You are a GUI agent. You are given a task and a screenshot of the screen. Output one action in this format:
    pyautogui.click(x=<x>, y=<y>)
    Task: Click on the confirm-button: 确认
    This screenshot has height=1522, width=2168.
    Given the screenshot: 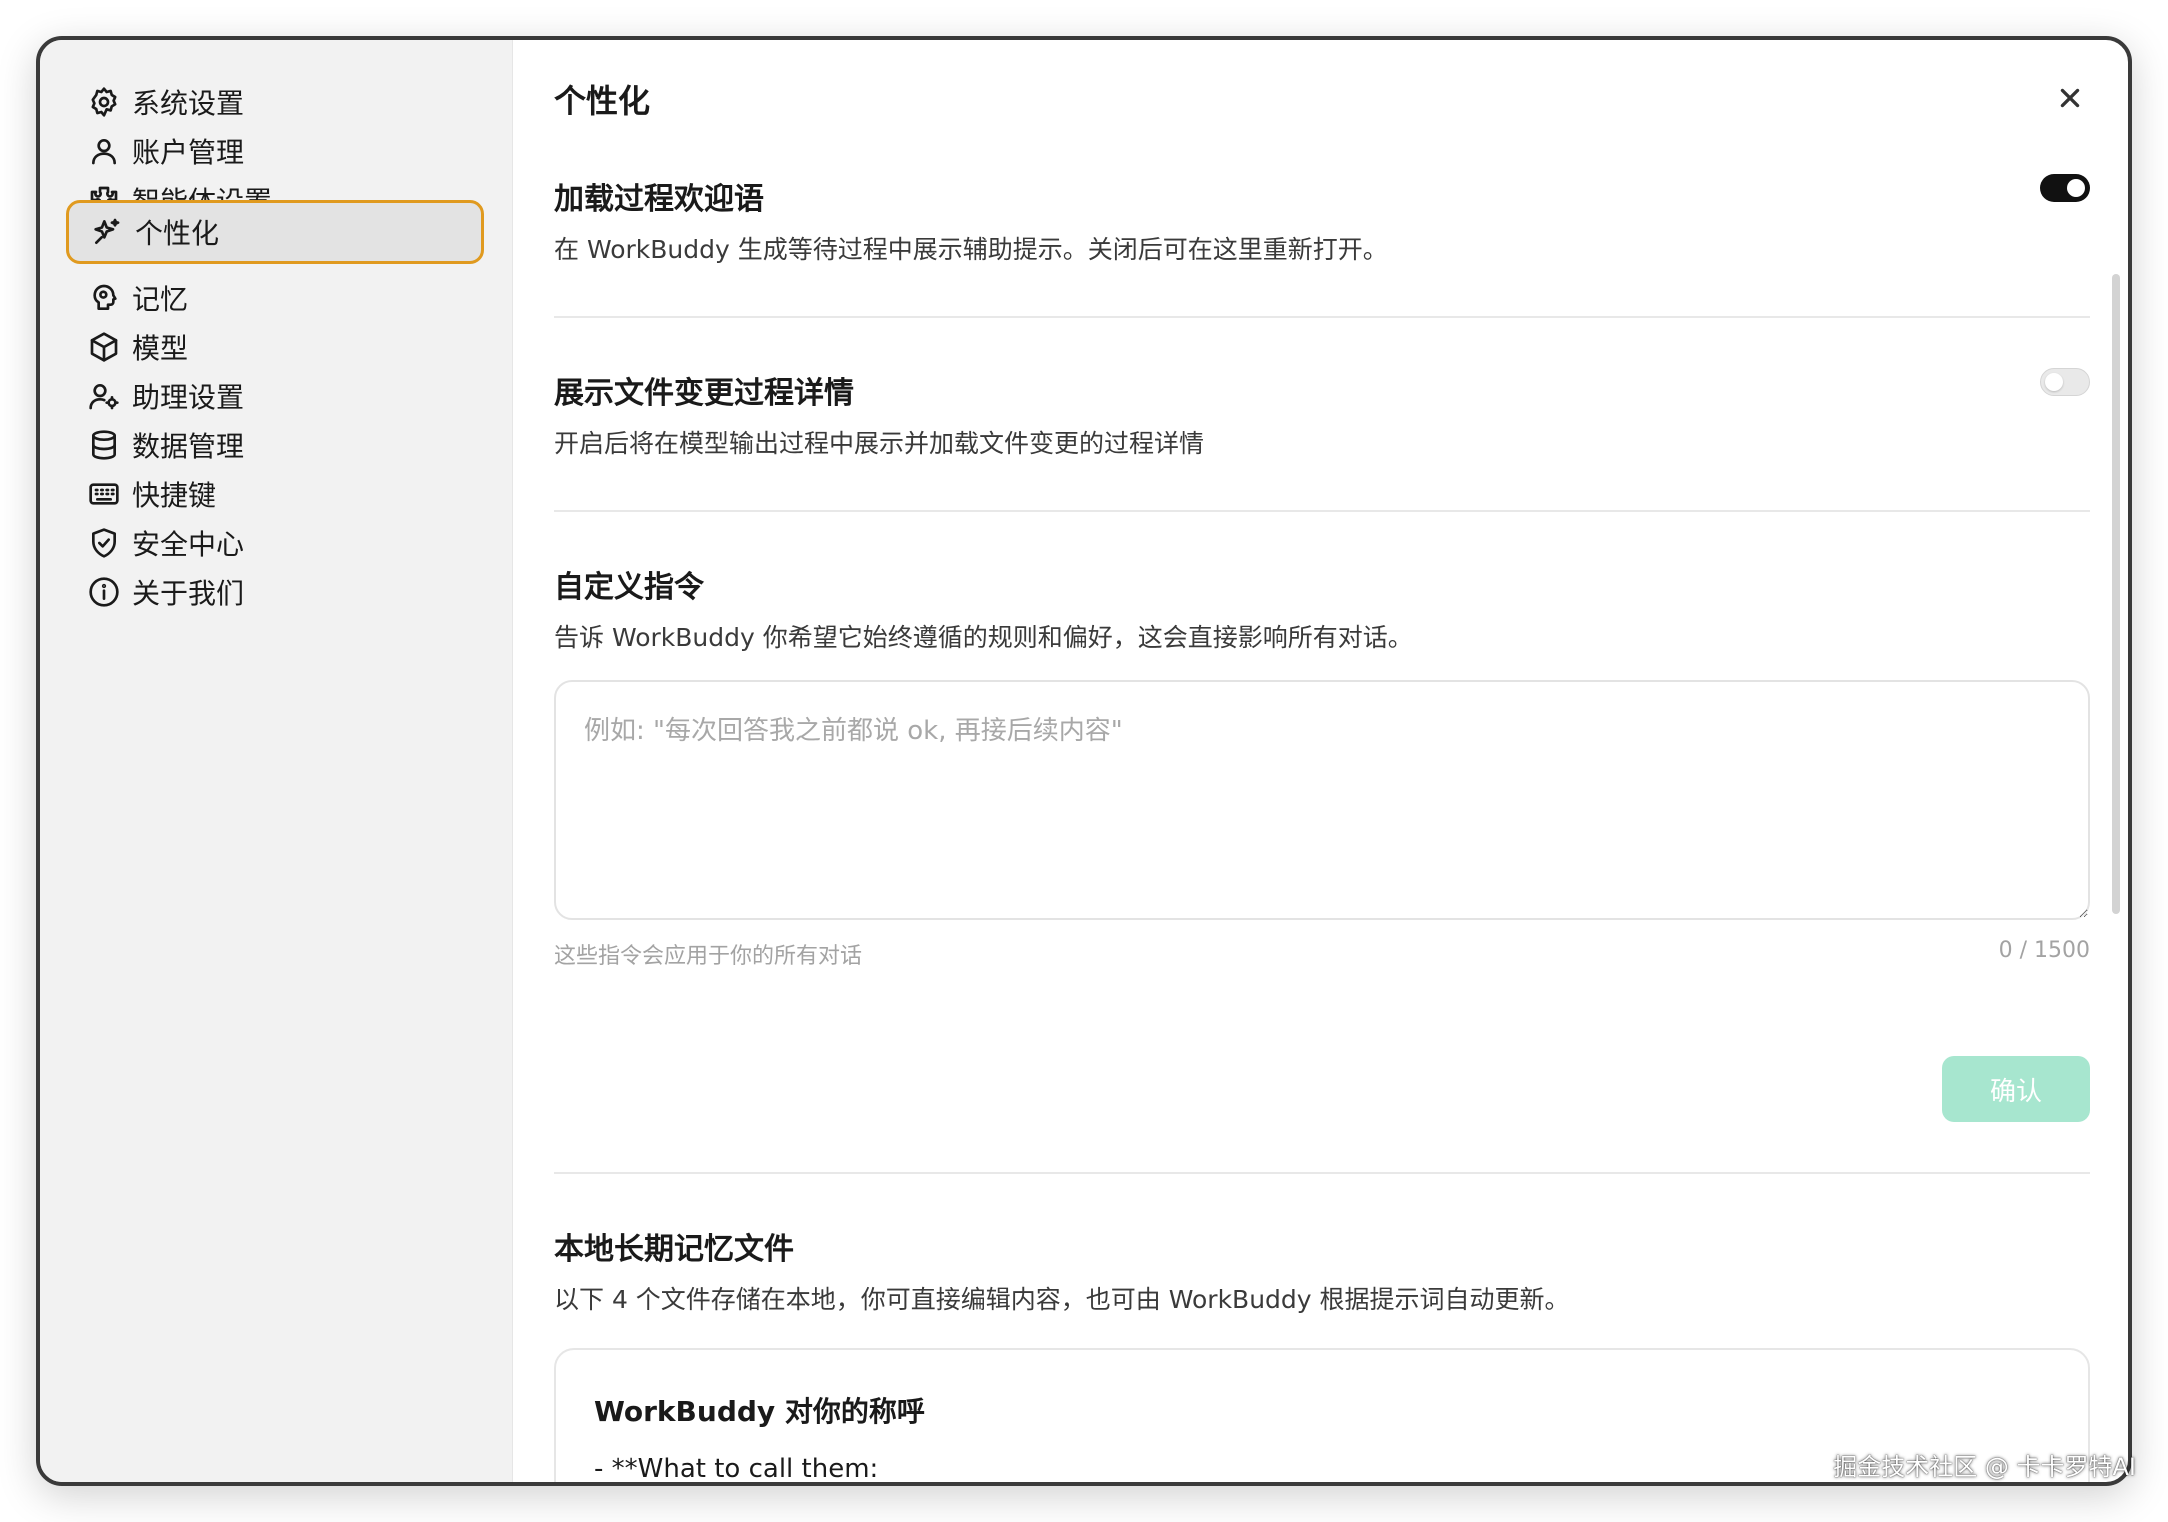 What is the action you would take?
    pyautogui.click(x=2016, y=1089)
    